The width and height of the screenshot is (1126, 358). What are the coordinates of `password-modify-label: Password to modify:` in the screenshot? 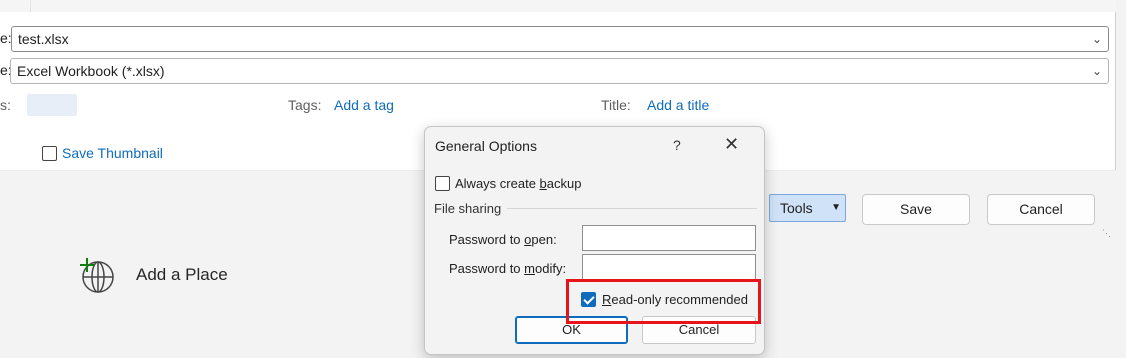 It's located at (508, 268).